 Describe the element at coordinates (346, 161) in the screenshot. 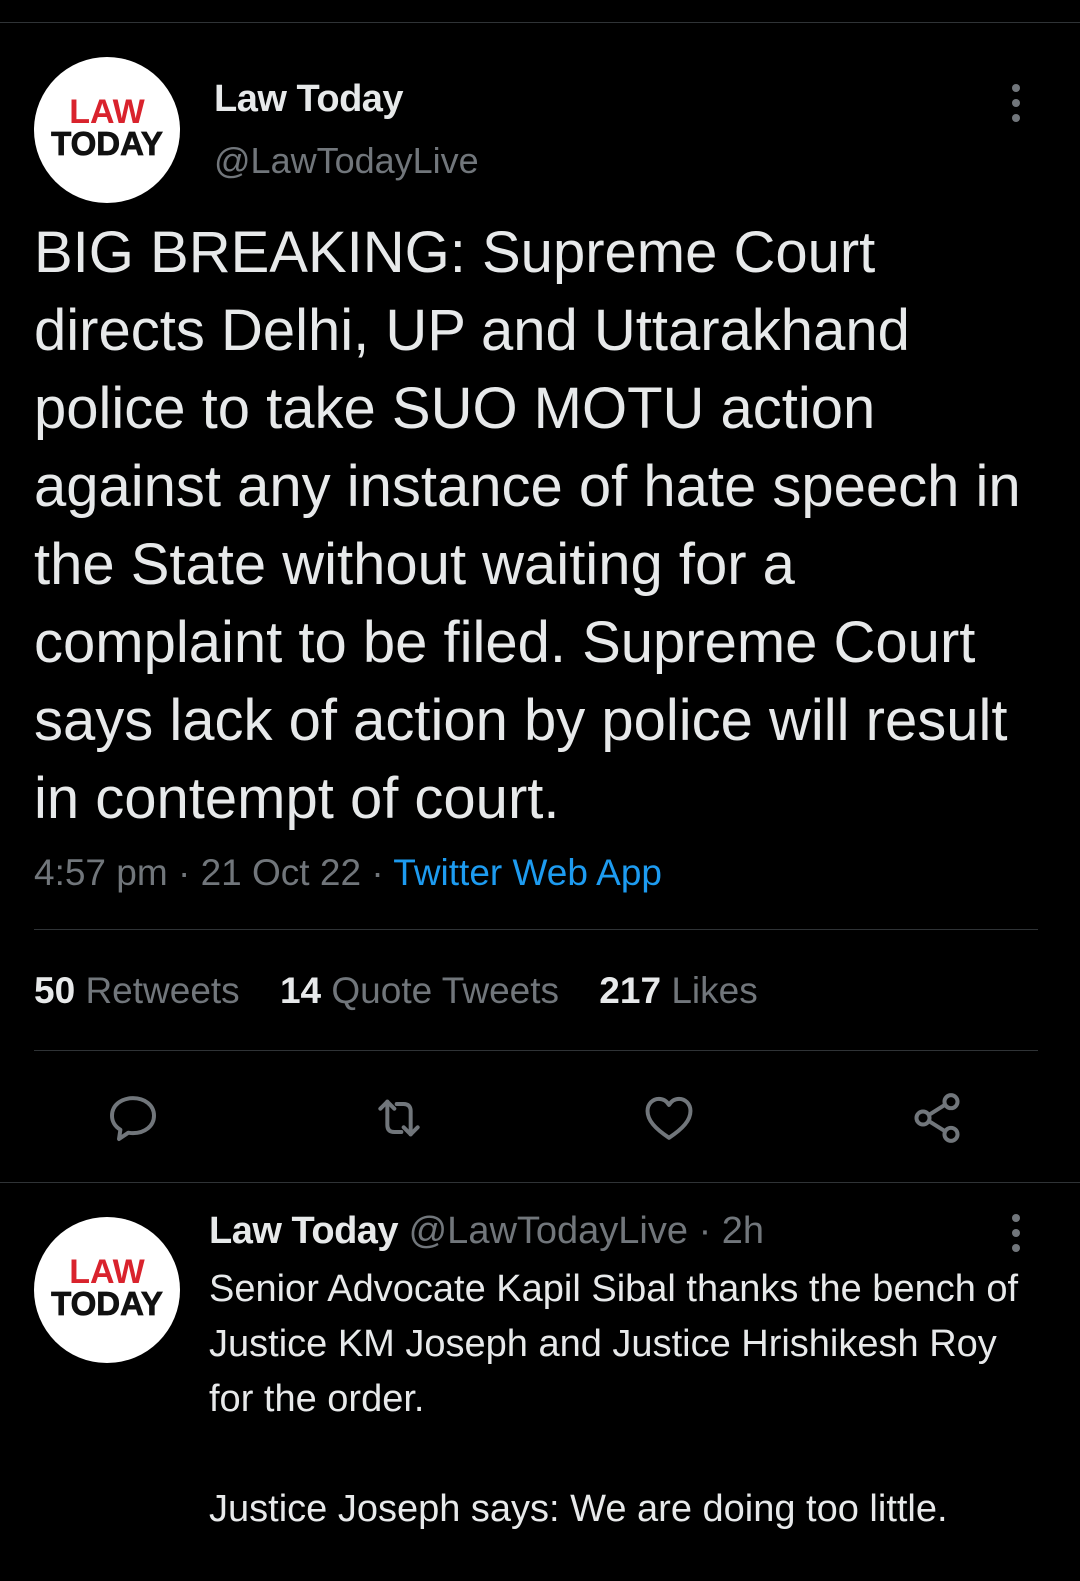

I see `author-handle: @LawTodayLive` at that location.